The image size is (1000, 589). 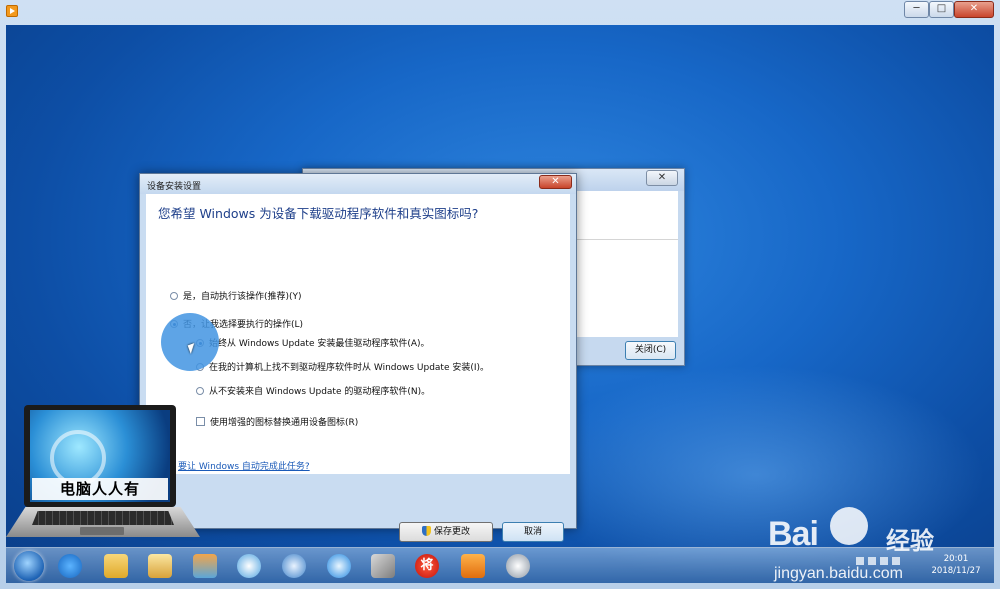 I want to click on checkbox-enhanced-icons-label: 使用增强的图标替换通用设备图标(R), so click(x=284, y=423).